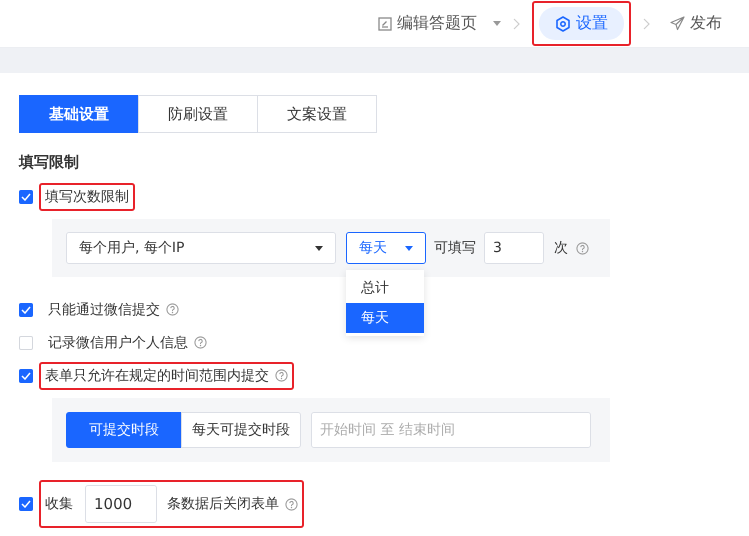 This screenshot has width=749, height=536. I want to click on nav-tab: 设置, so click(581, 23).